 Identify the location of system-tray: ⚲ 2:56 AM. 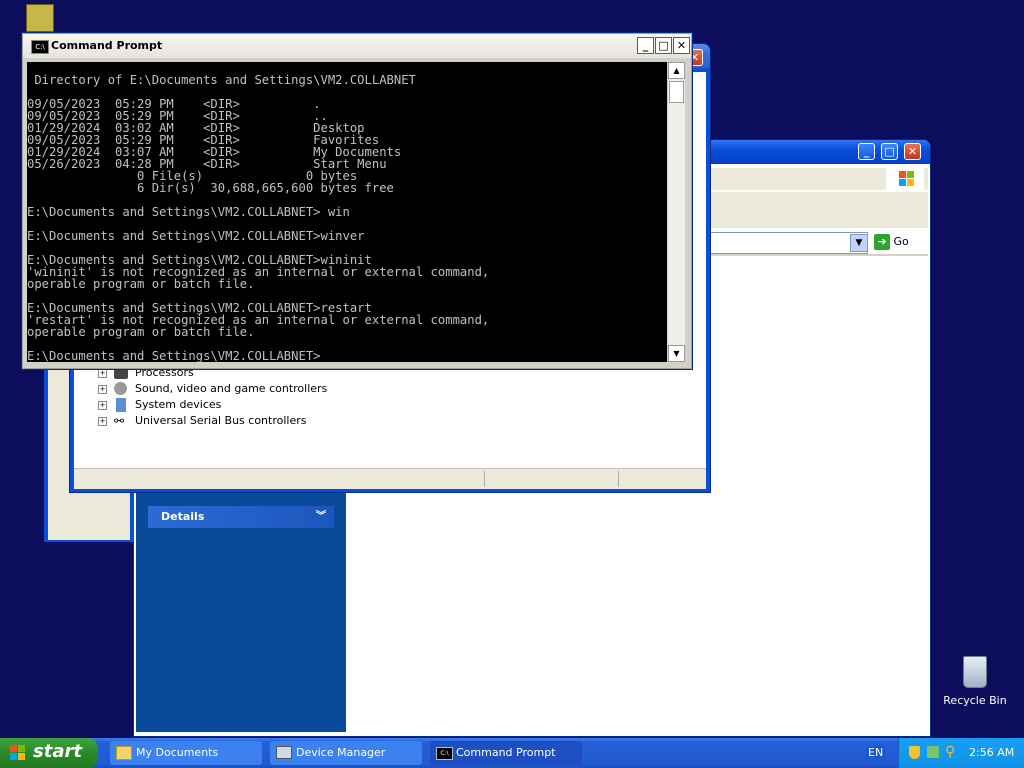
(961, 753).